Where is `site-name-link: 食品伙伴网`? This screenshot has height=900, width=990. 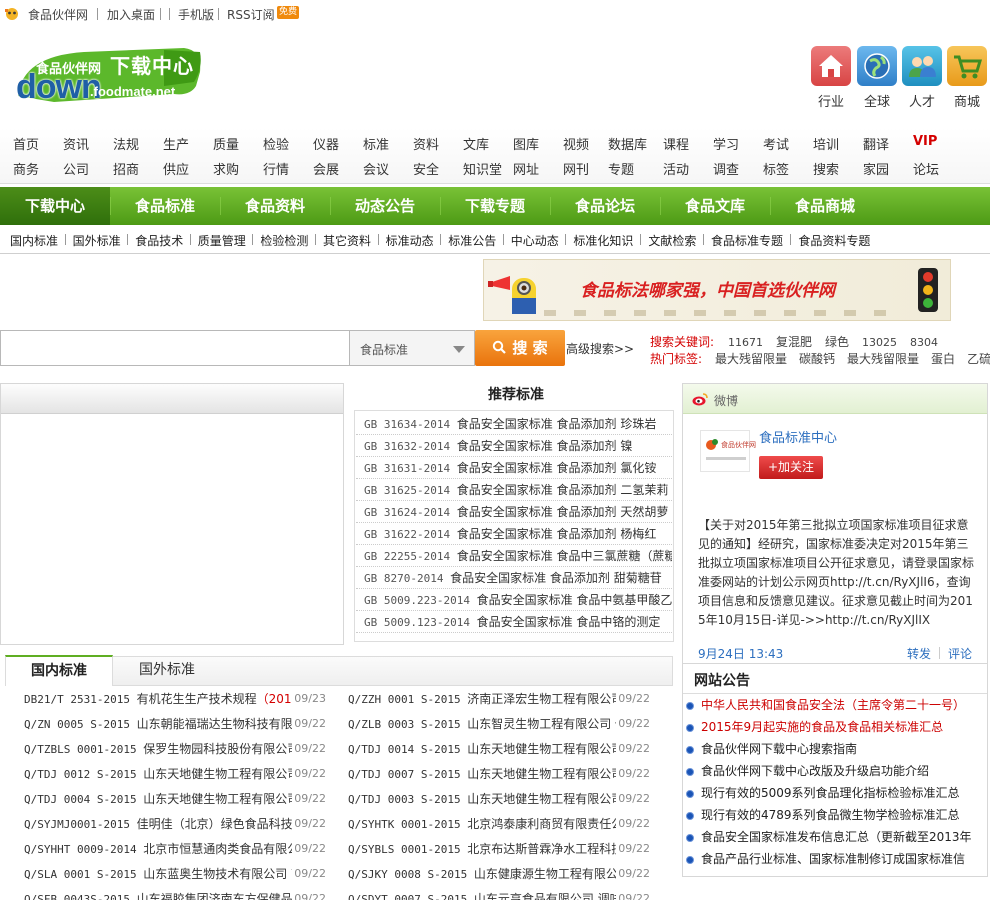 site-name-link: 食品伙伴网 is located at coordinates (58, 14).